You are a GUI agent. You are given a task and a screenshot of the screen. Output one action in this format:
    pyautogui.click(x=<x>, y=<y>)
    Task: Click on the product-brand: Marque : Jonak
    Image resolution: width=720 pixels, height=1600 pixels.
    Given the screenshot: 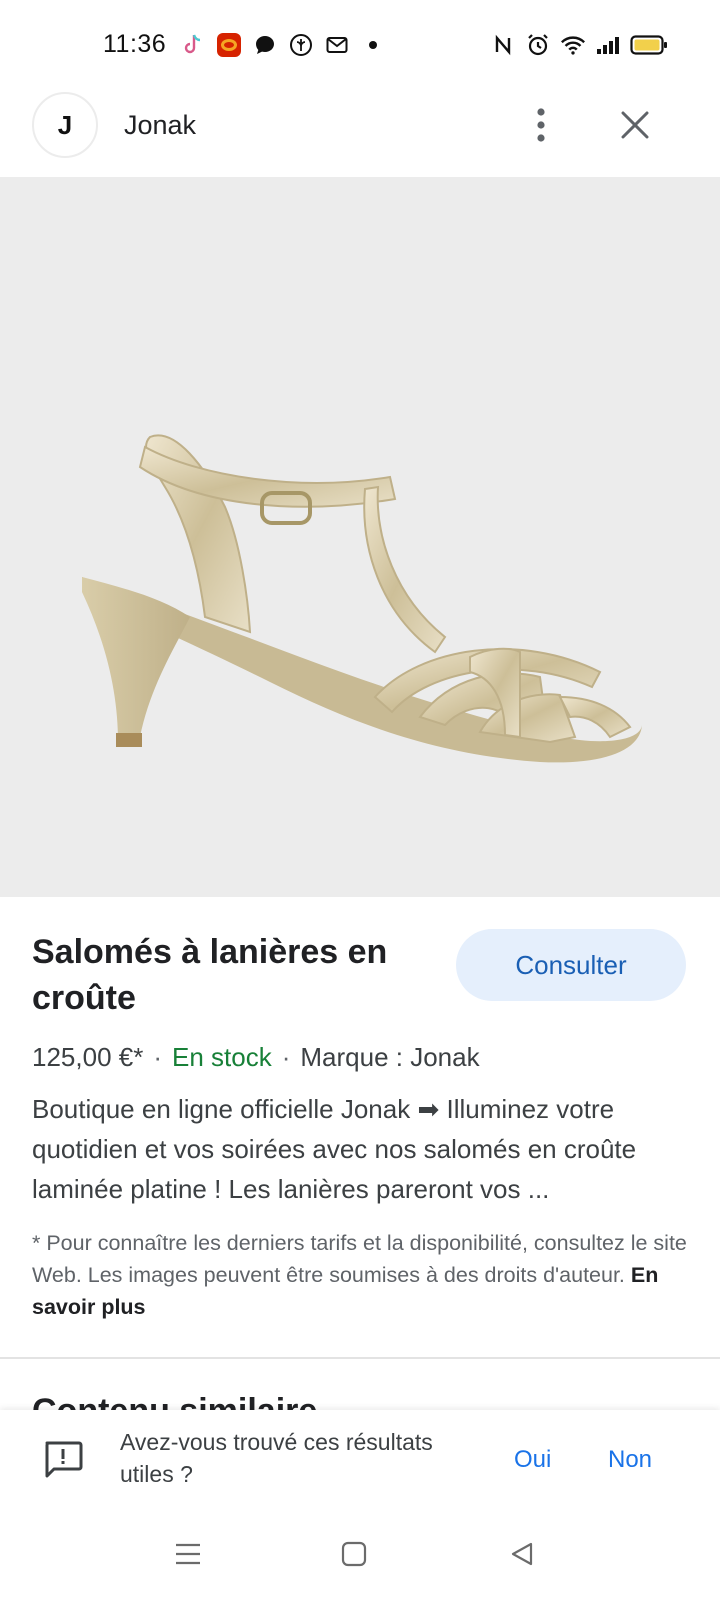 What is the action you would take?
    pyautogui.click(x=390, y=1057)
    